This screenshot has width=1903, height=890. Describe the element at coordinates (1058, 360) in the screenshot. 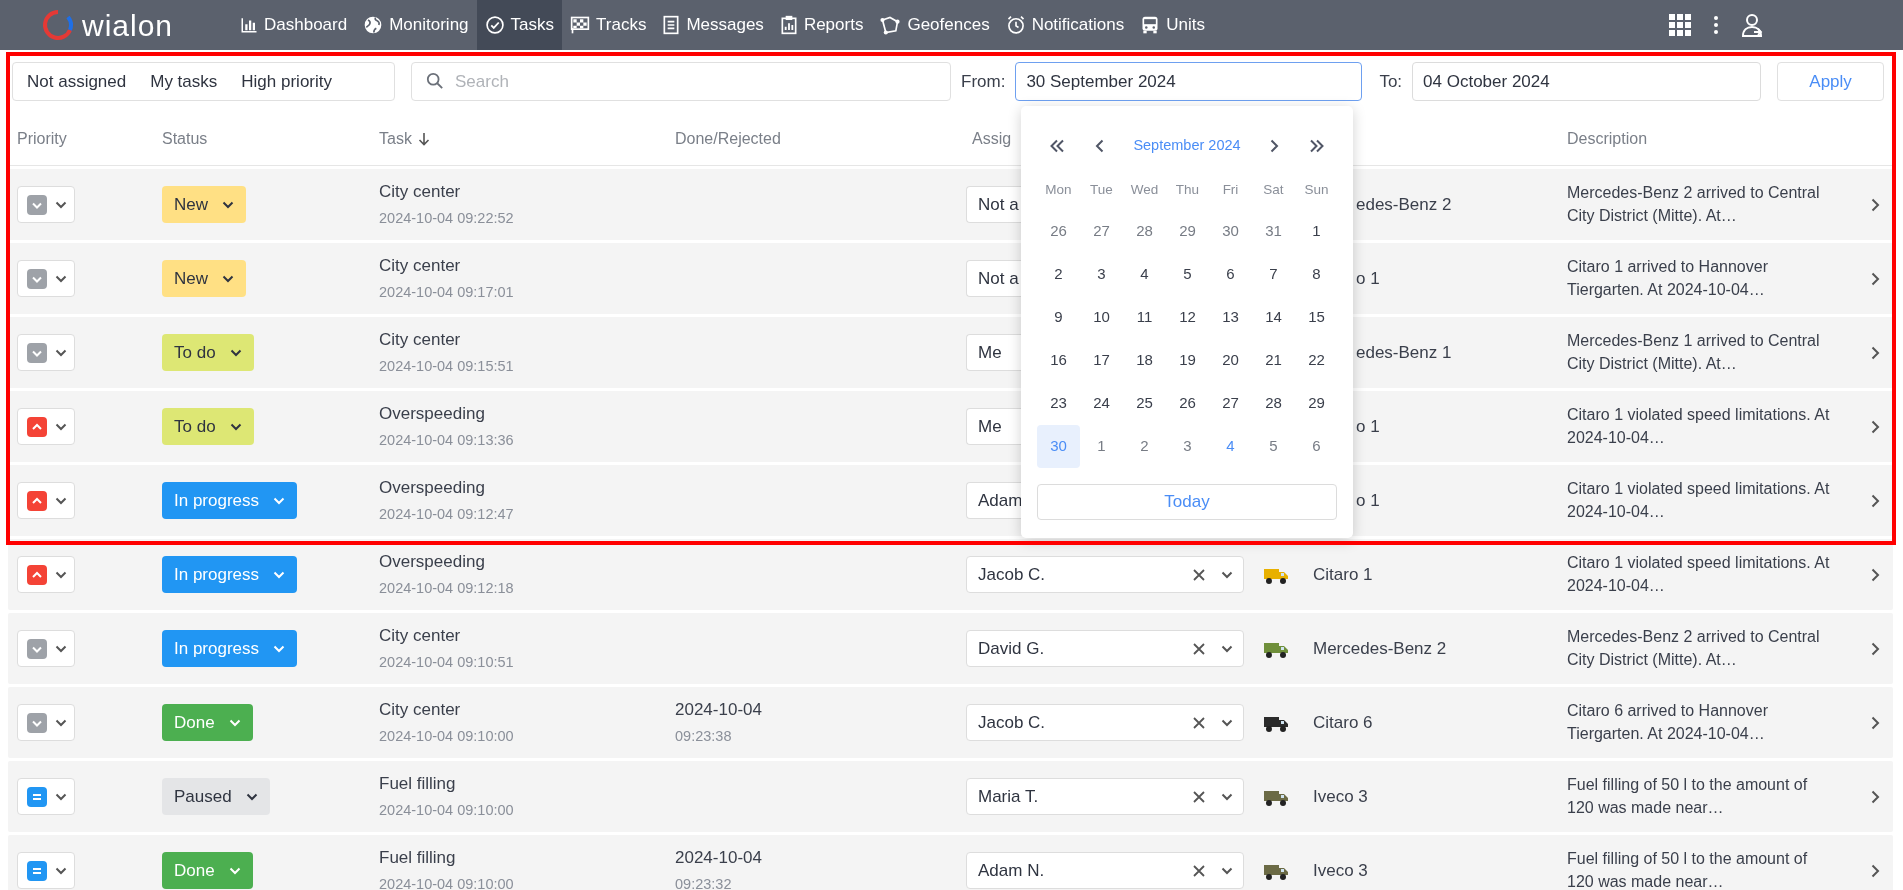

I see `calendar-day: 16` at that location.